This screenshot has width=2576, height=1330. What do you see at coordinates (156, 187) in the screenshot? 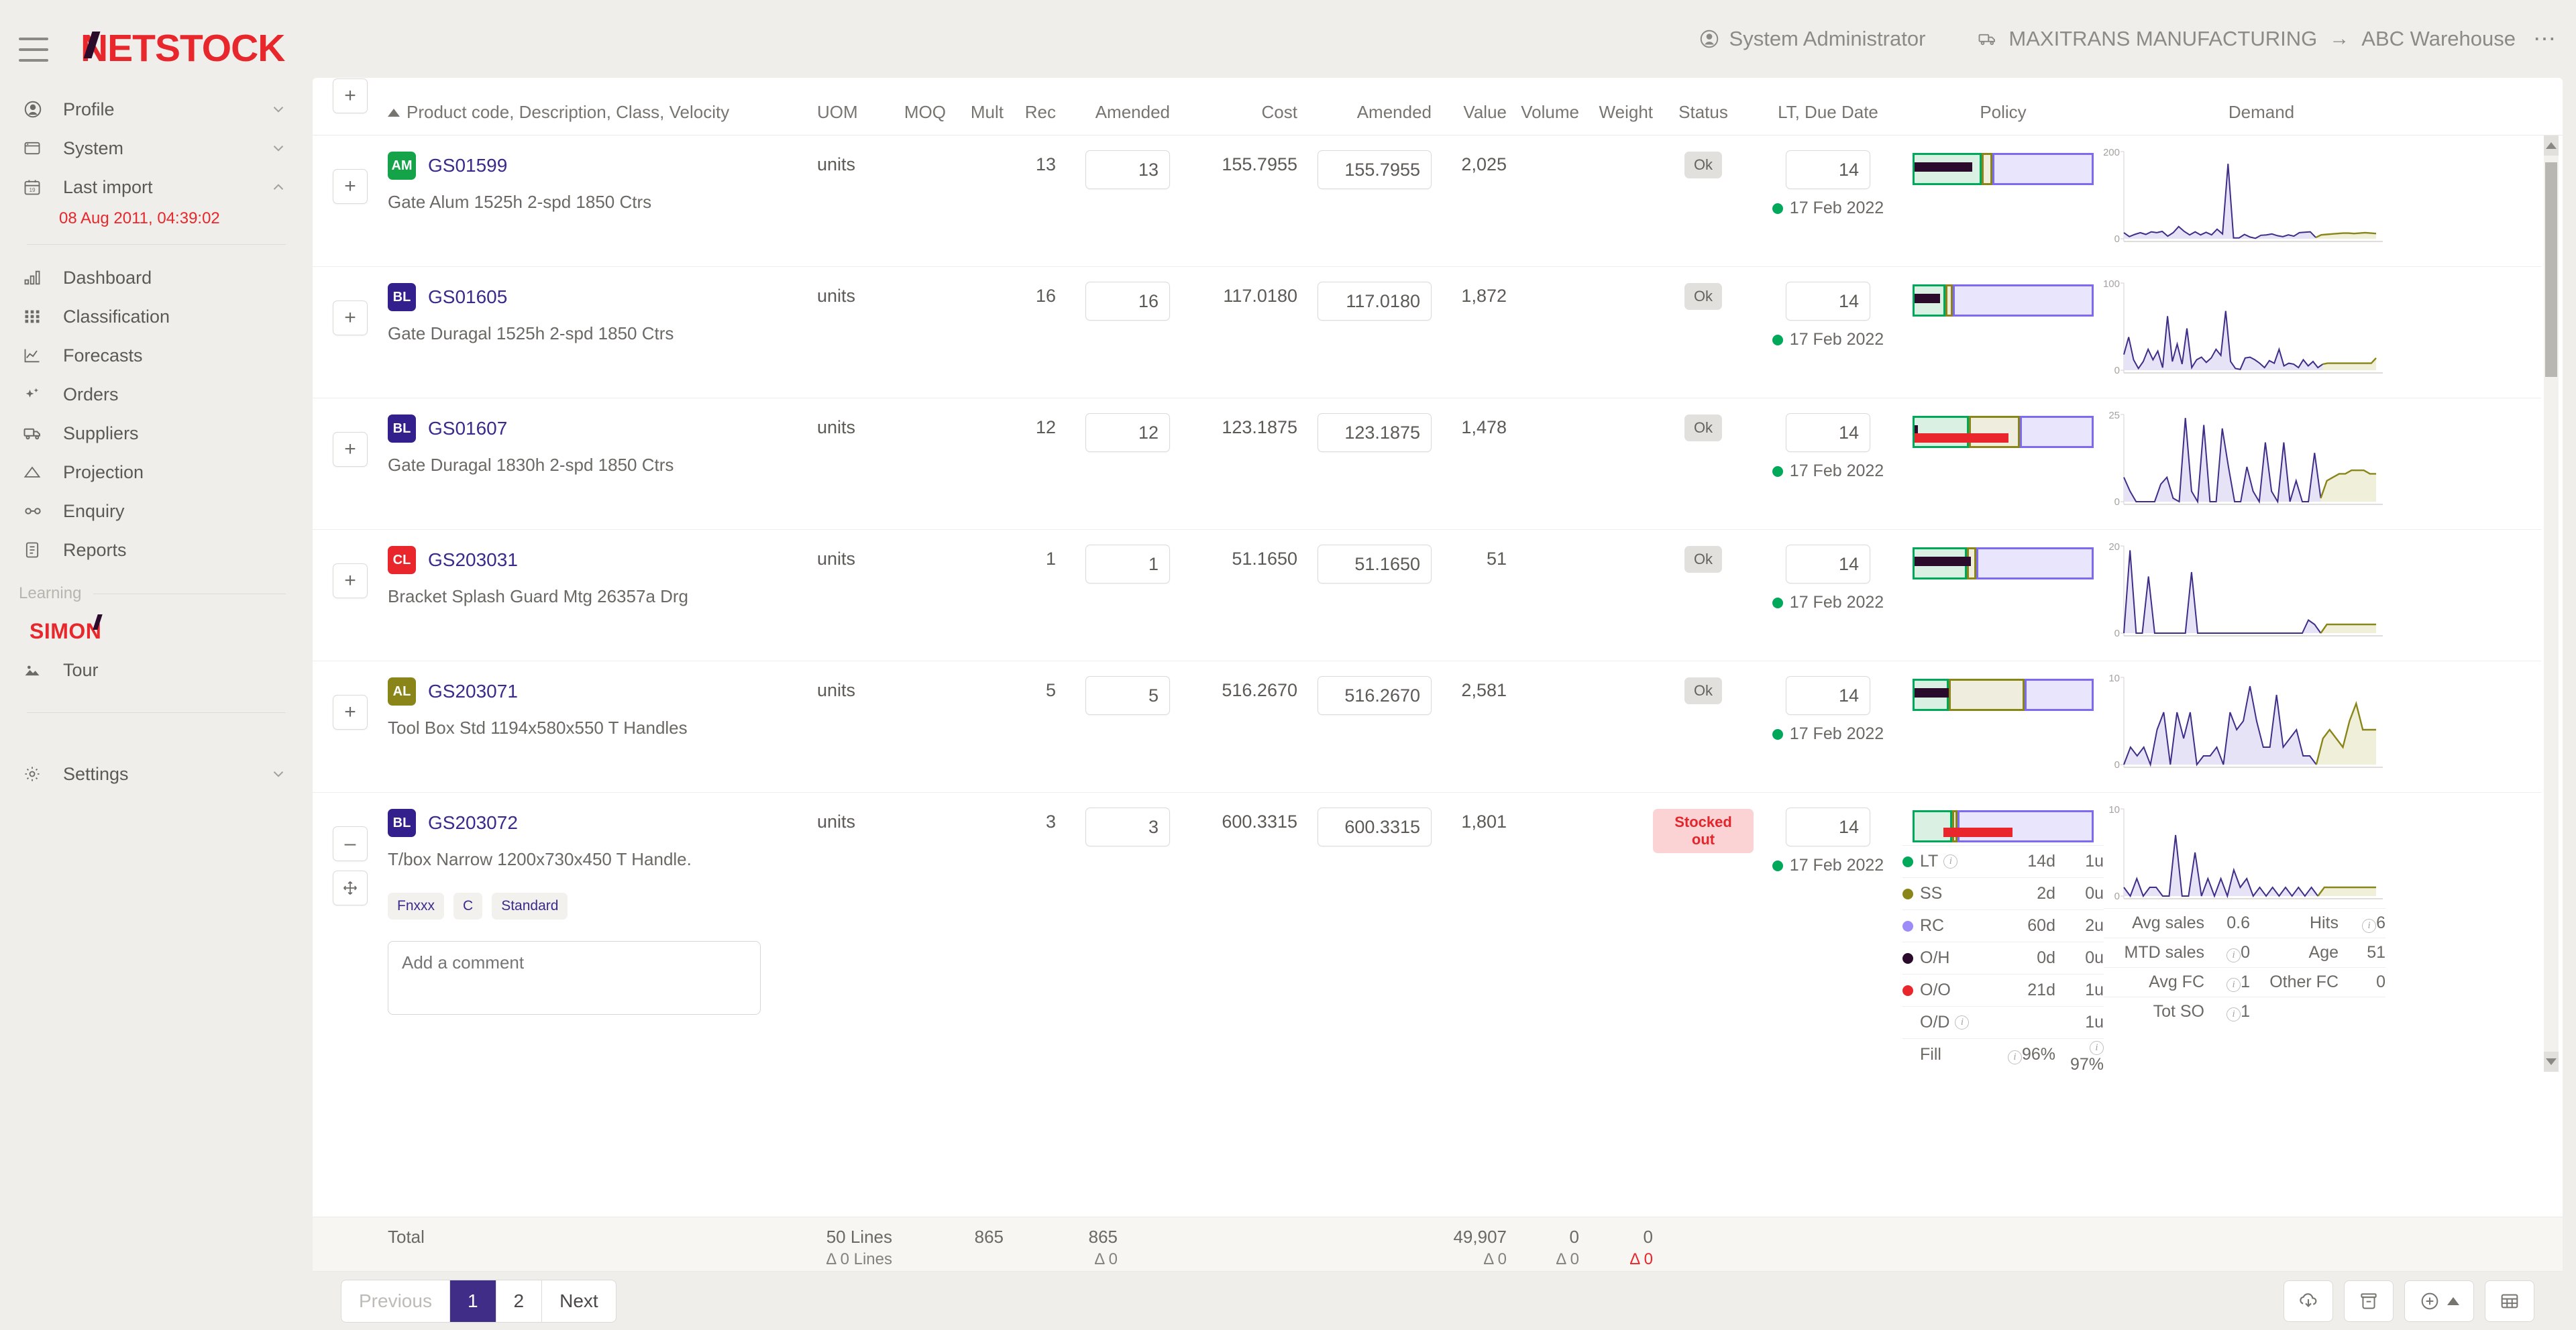
I see `sidebar-item-last-import: 19 Last import` at bounding box center [156, 187].